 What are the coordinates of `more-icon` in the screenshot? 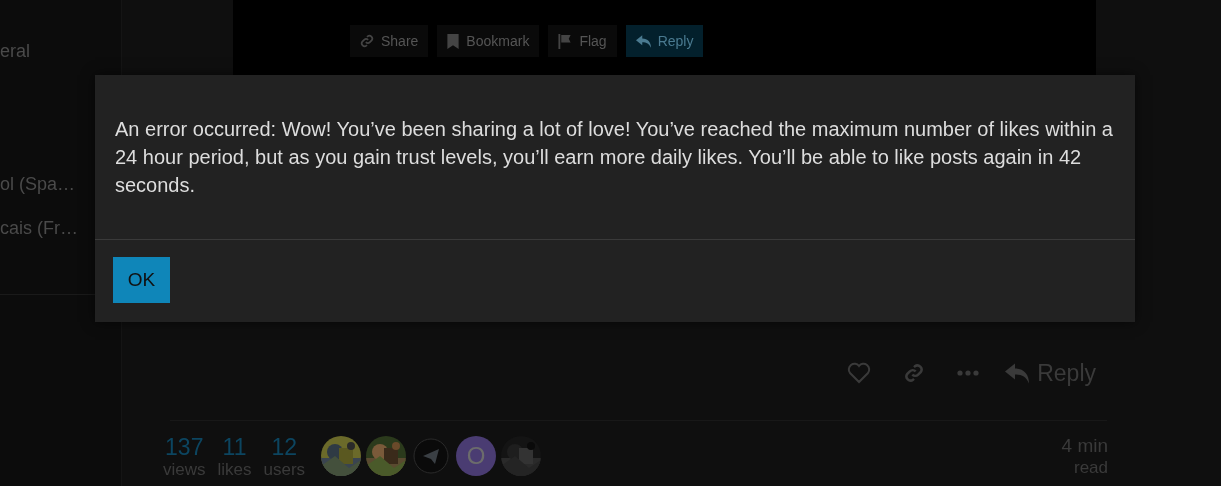 It's located at (968, 373).